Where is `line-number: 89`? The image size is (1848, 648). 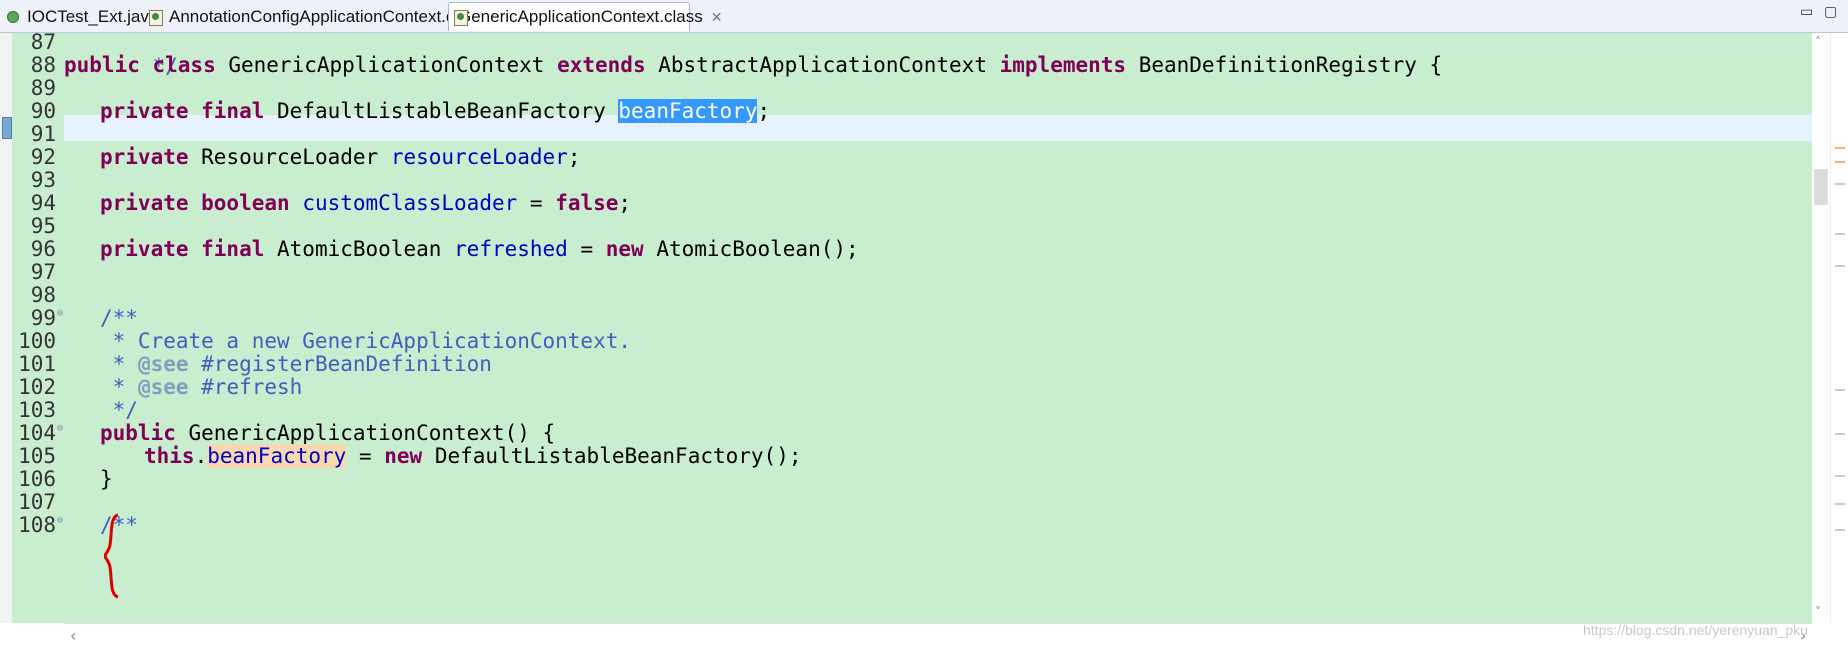 line-number: 89 is located at coordinates (43, 88).